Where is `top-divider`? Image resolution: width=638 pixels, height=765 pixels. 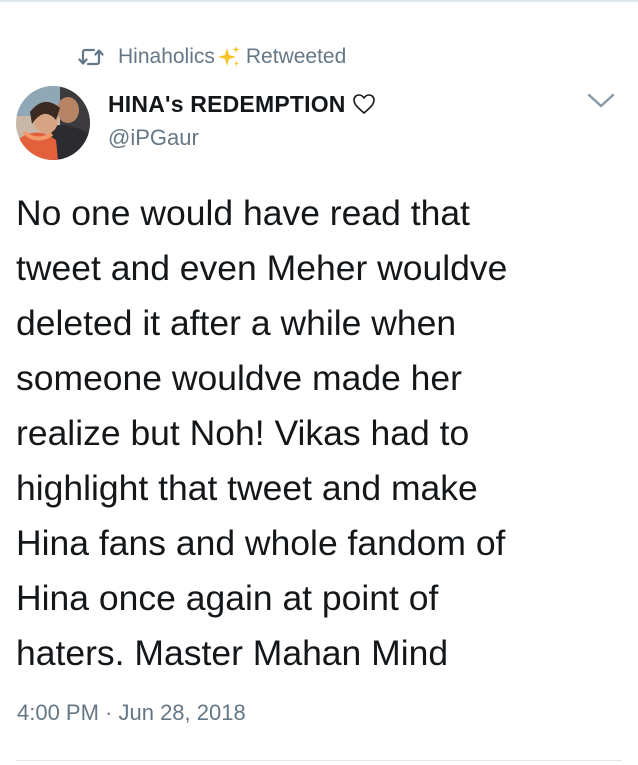
top-divider is located at coordinates (319, 1).